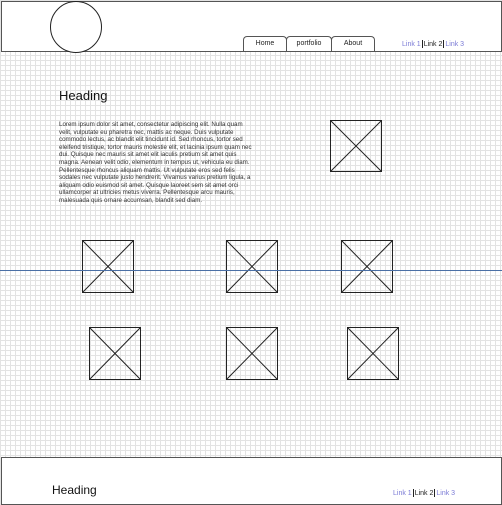 The image size is (502, 505). I want to click on footer-link-3: Link 3, so click(445, 493).